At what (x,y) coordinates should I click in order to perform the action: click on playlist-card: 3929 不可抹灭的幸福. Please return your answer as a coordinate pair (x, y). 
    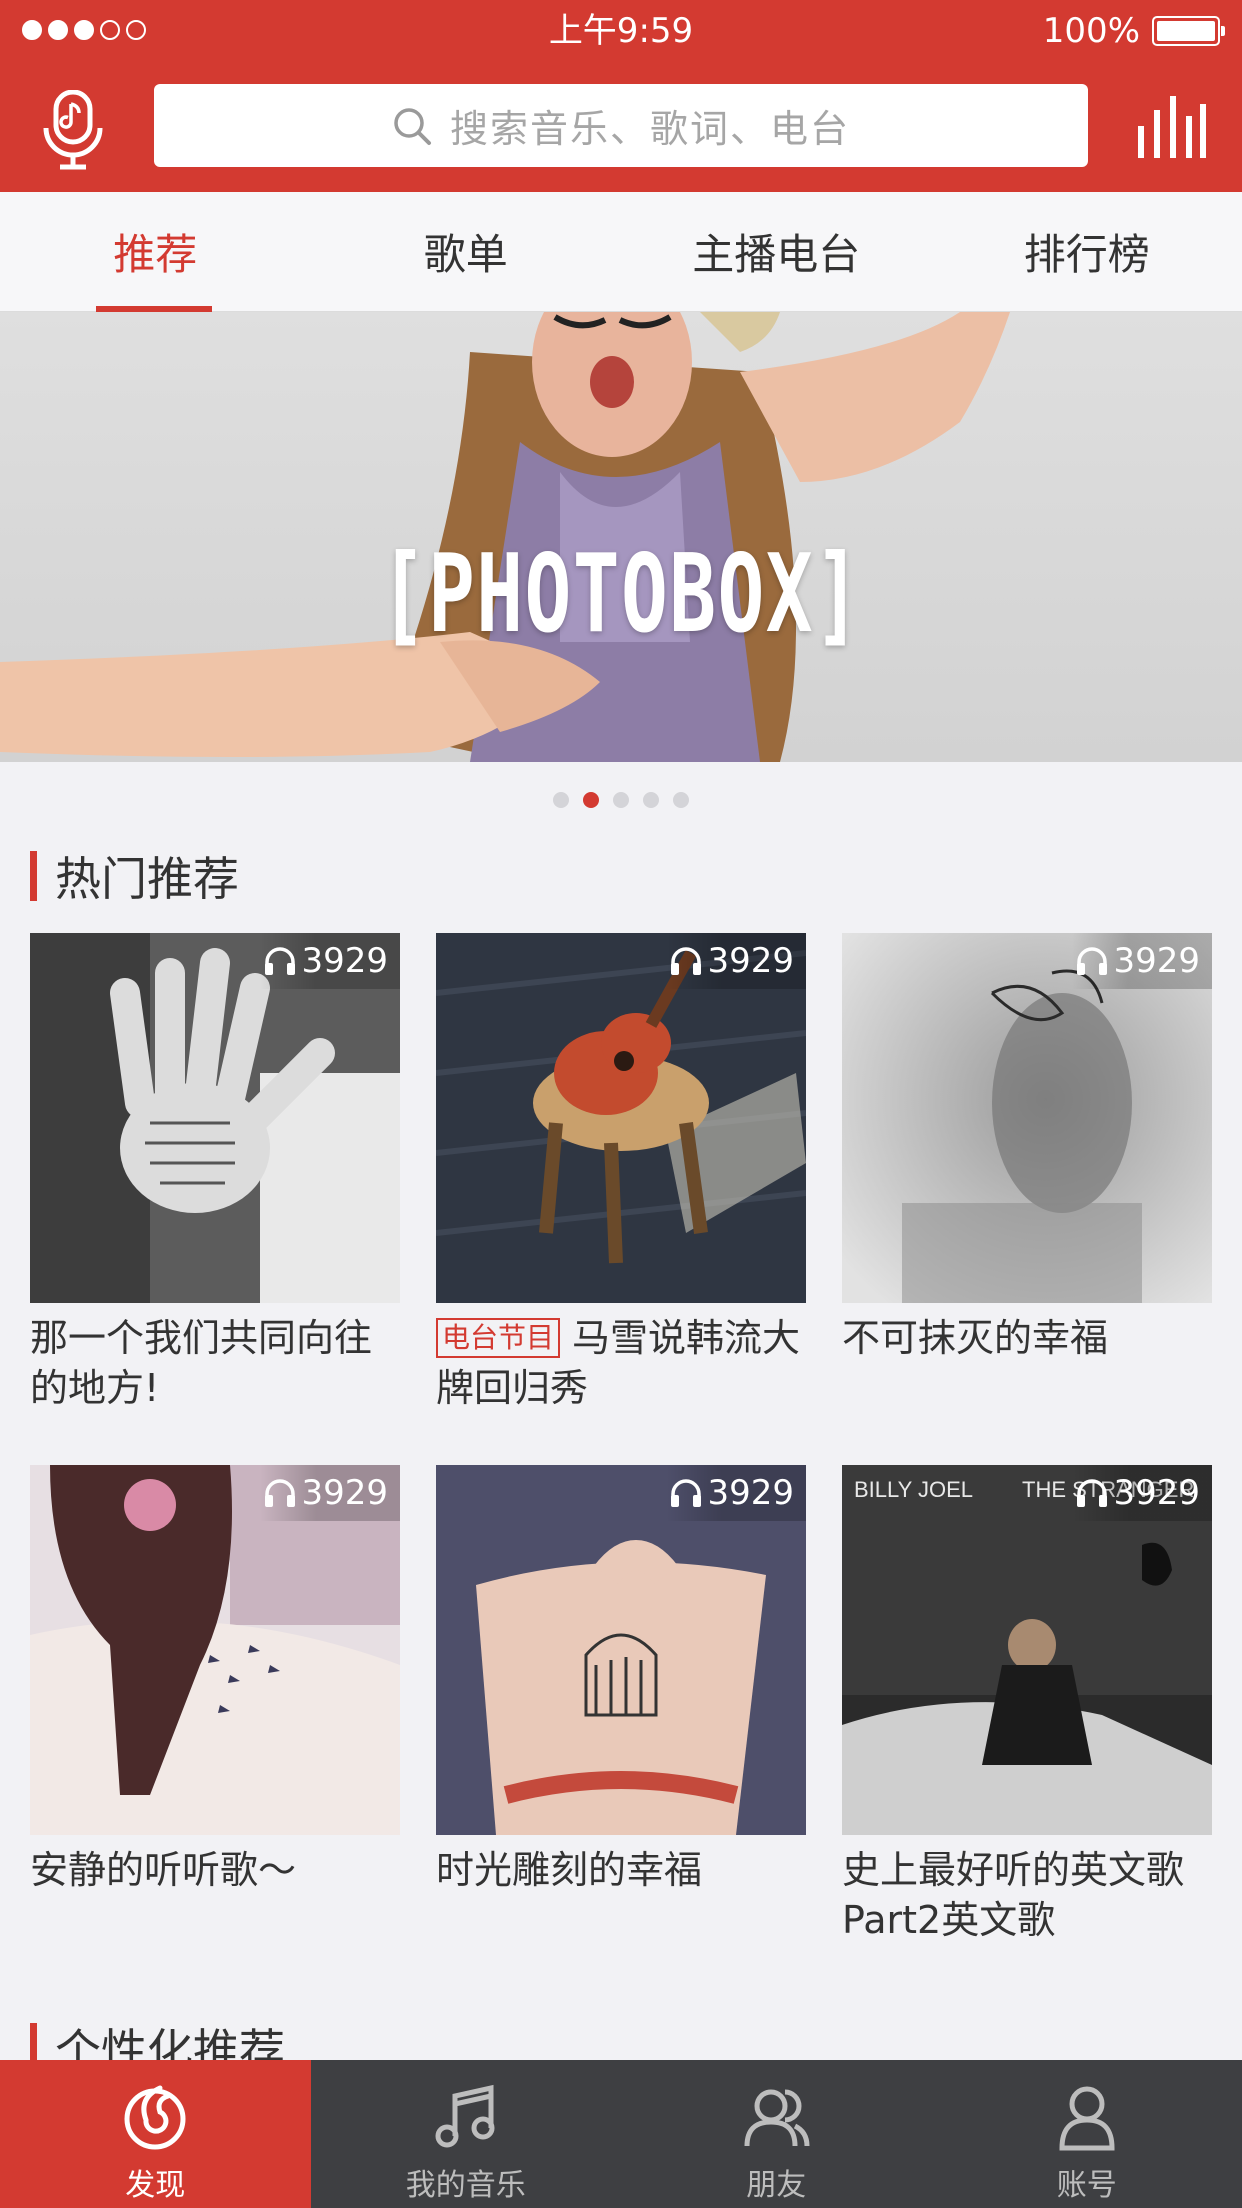
    Looking at the image, I should click on (1027, 1148).